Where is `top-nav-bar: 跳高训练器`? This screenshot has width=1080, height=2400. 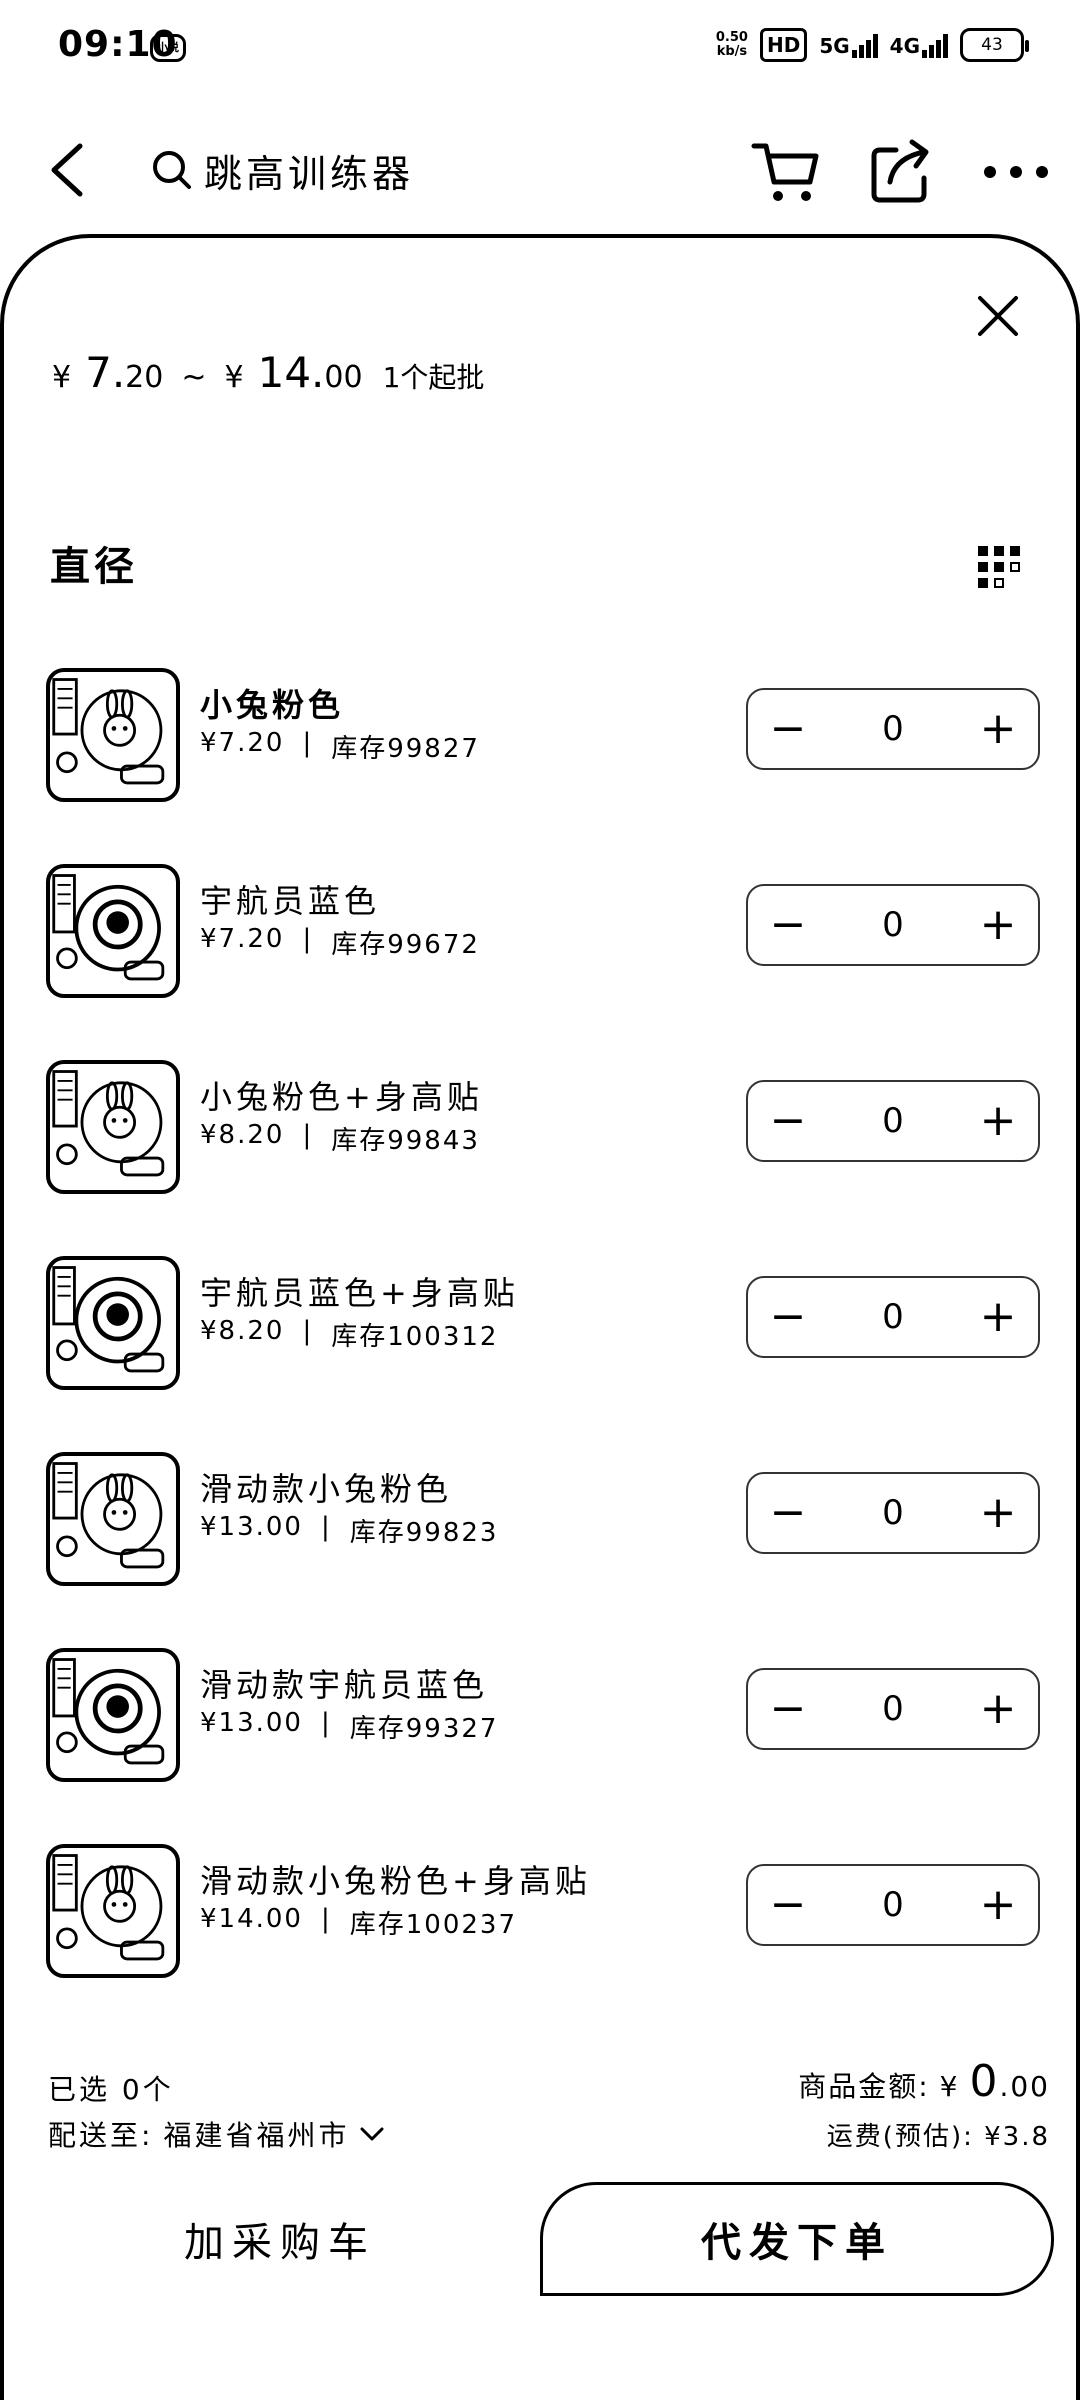
top-nav-bar: 跳高训练器 is located at coordinates (540, 170).